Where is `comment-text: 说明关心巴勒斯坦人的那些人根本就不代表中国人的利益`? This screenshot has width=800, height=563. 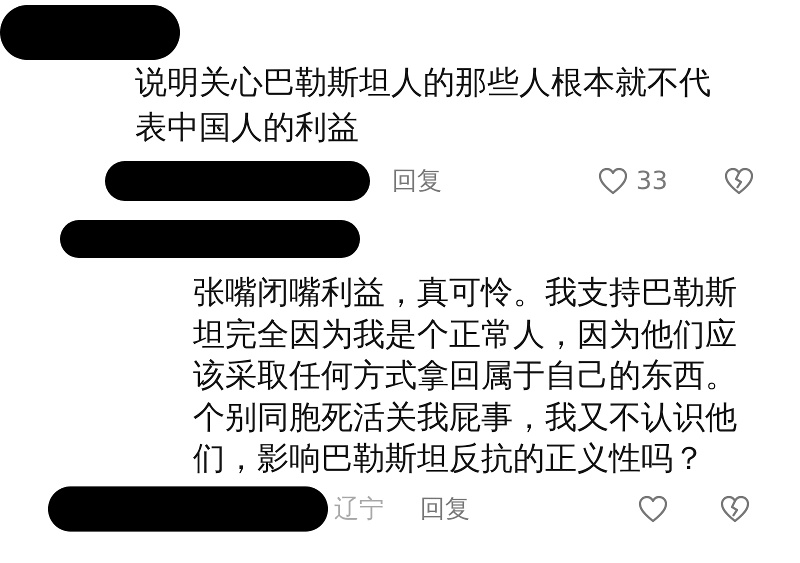
comment-text: 说明关心巴勒斯坦人的那些人根本就不代表中国人的利益 is located at coordinates (423, 105).